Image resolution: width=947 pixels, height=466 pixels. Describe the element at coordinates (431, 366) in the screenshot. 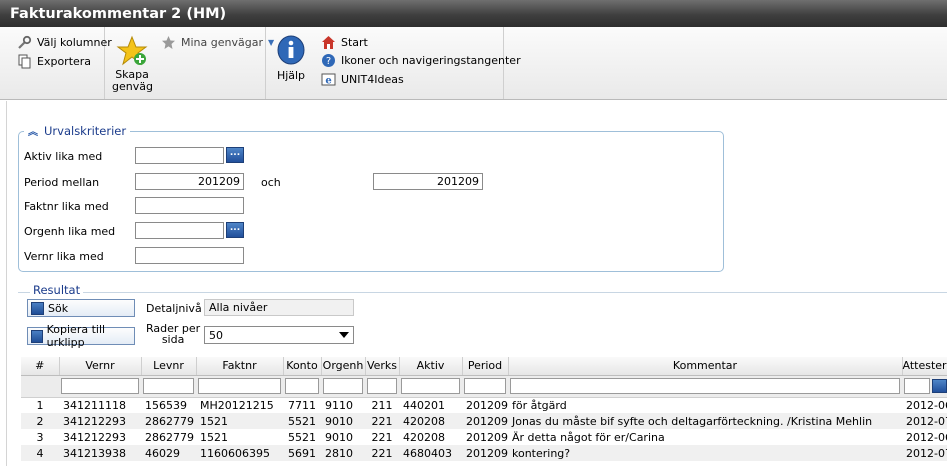

I see `col-header-aktiv: Aktiv` at that location.